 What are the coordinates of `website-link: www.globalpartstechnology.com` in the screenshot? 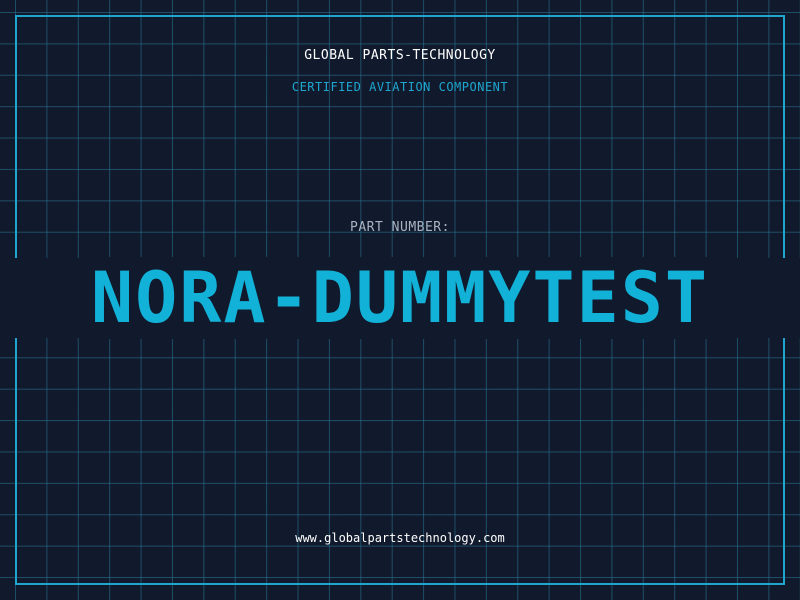 It's located at (400, 538).